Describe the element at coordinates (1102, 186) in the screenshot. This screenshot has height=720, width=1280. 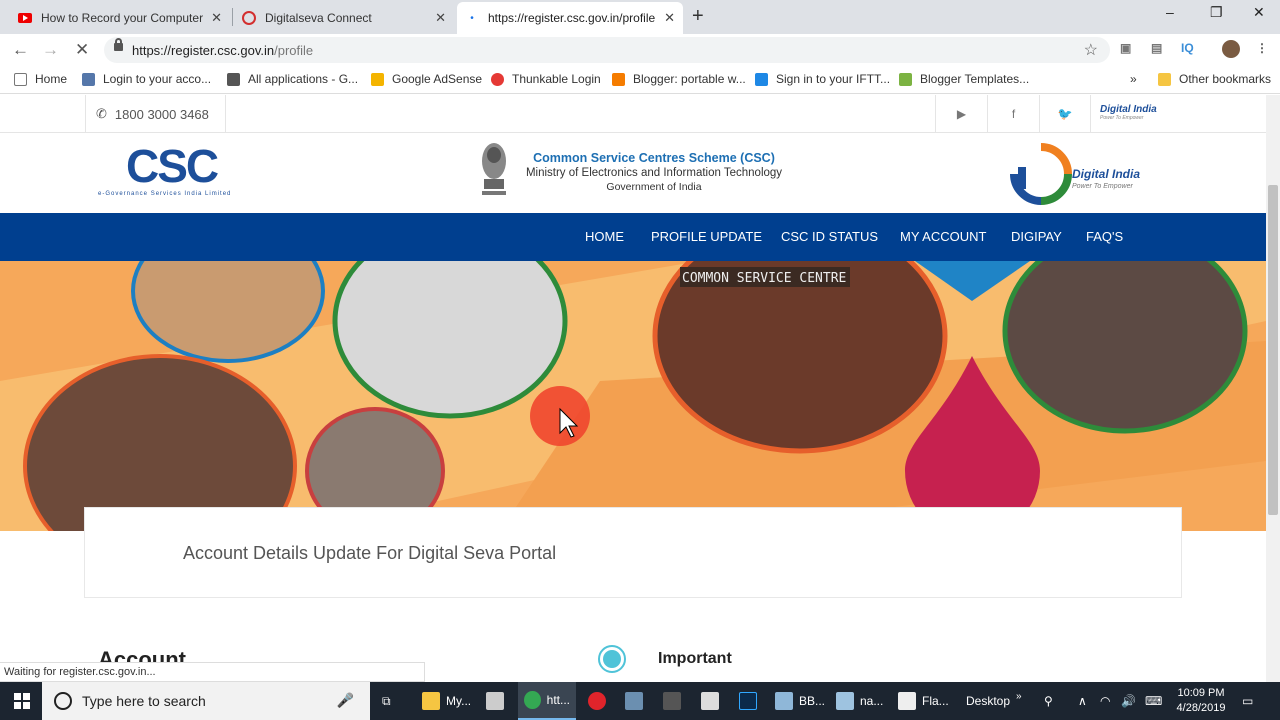
I see `digital-india-tagline: Power To Empower` at that location.